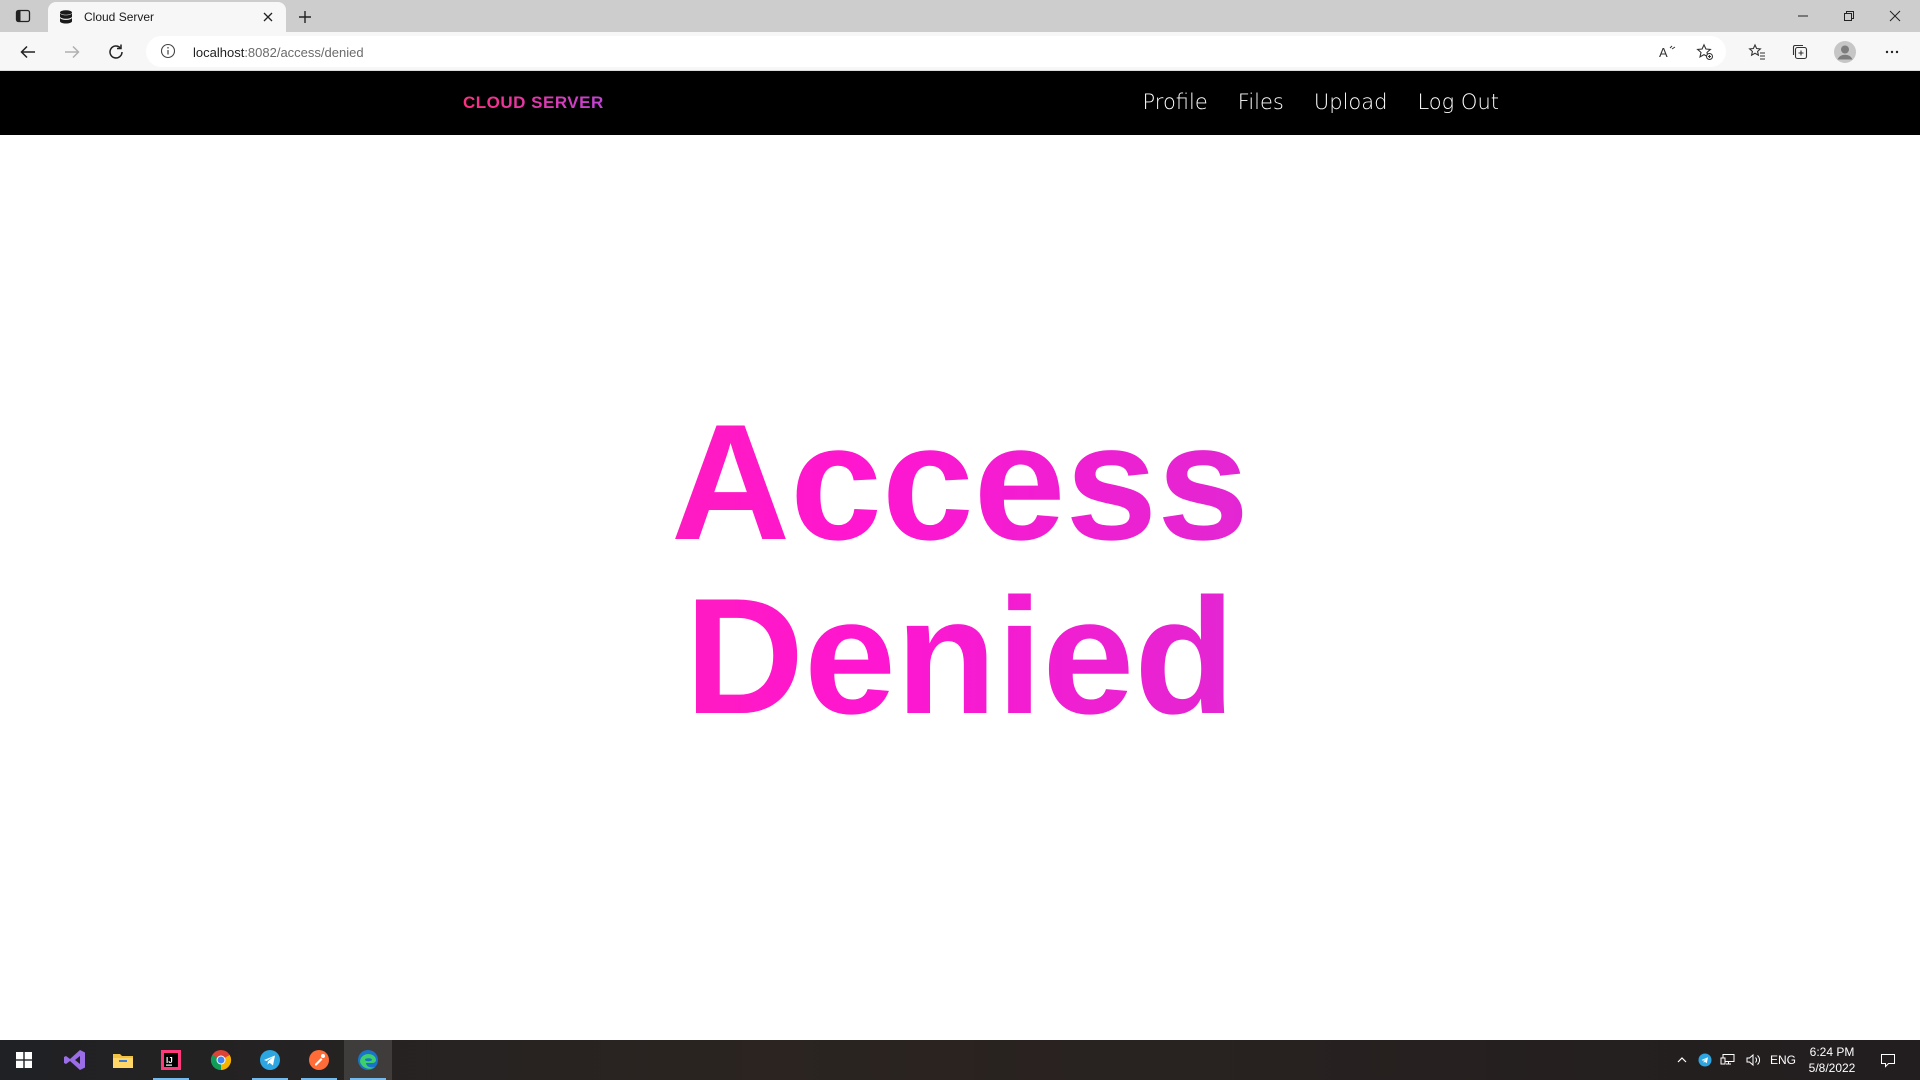  Describe the element at coordinates (23, 16) in the screenshot. I see `tab-actions-icon` at that location.